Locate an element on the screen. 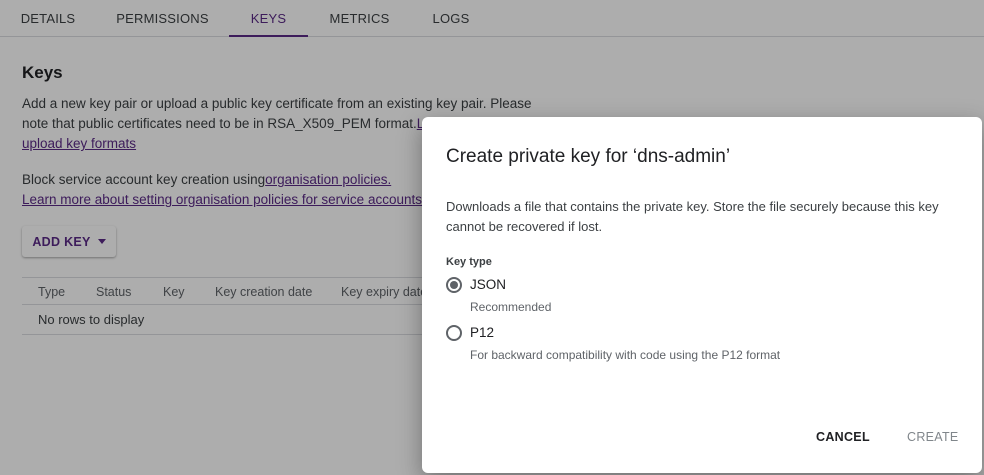 Image resolution: width=984 pixels, height=475 pixels. json-option-hint: Recommended is located at coordinates (511, 307).